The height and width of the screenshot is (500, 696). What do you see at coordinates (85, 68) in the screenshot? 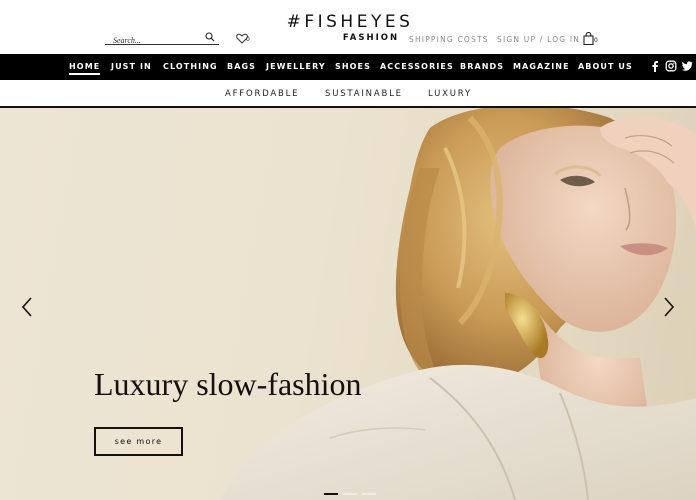
I see `nav-item-home: HOME` at bounding box center [85, 68].